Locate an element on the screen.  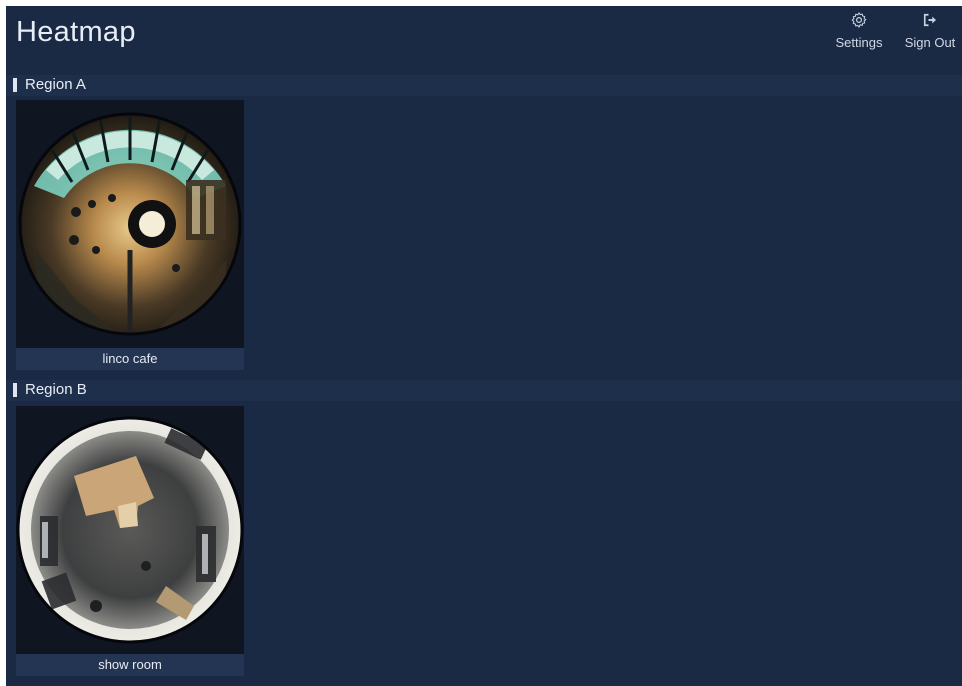
camera-card-show-room: show room is located at coordinates (130, 541).